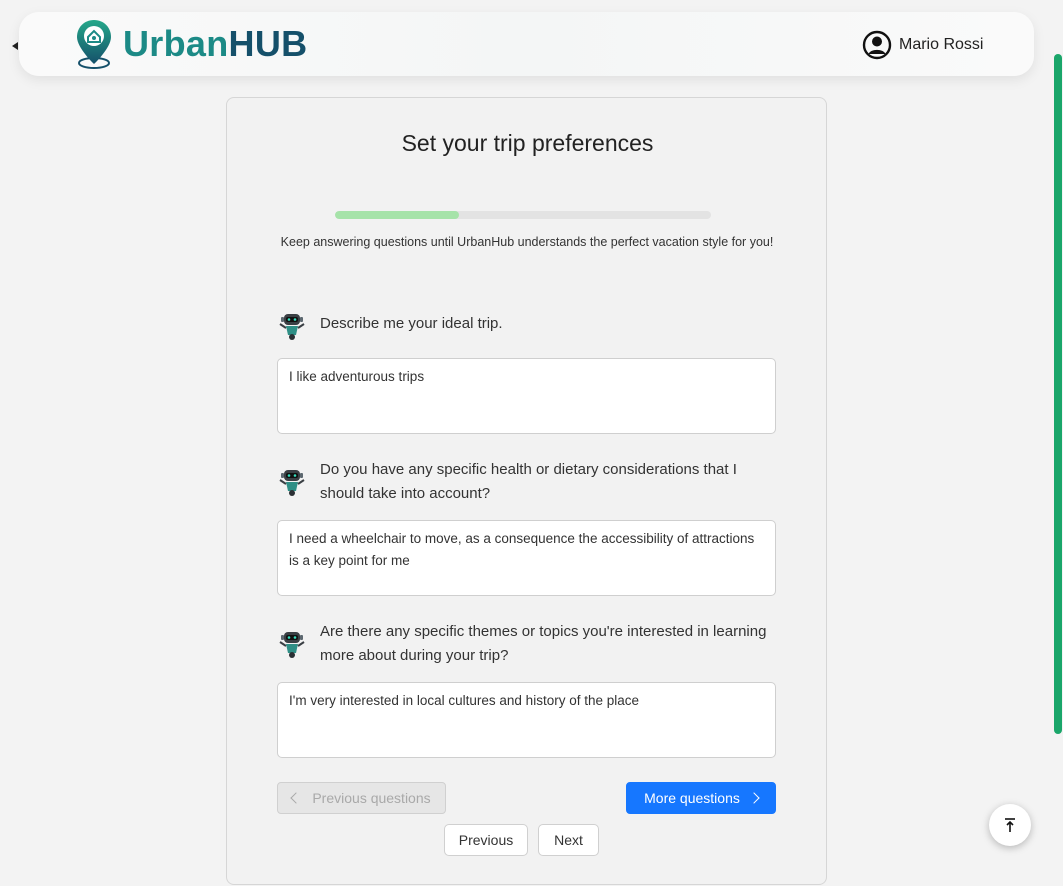 The height and width of the screenshot is (886, 1063). Describe the element at coordinates (15, 46) in the screenshot. I see `back-arrow-icon` at that location.